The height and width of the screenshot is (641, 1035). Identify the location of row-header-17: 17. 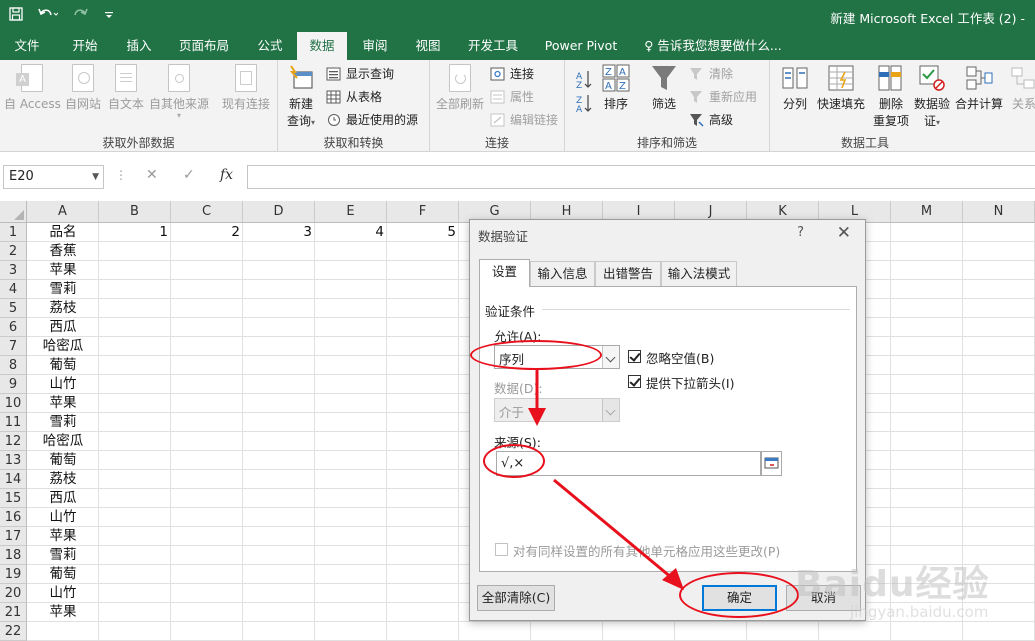
(13, 536).